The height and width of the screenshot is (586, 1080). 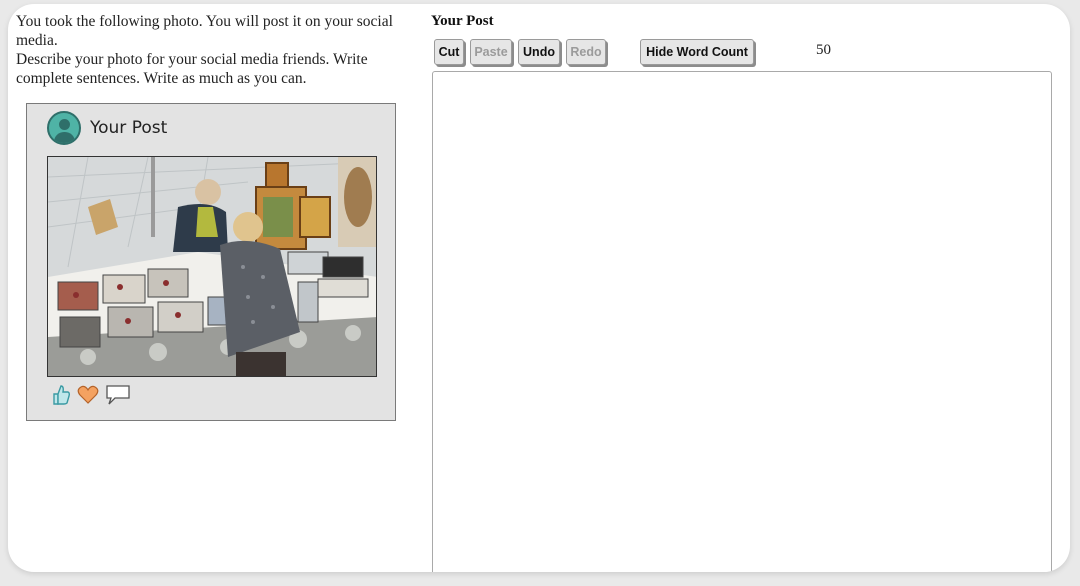 What do you see at coordinates (64, 128) in the screenshot?
I see `user-avatar-icon` at bounding box center [64, 128].